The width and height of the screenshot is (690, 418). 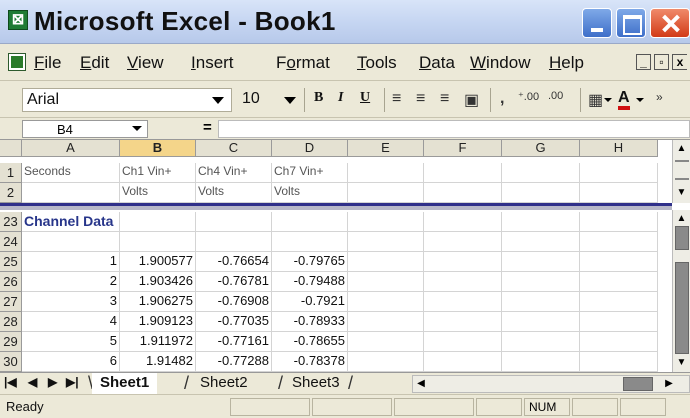 What do you see at coordinates (10, 382) in the screenshot?
I see `first-sheet-button: |◀` at bounding box center [10, 382].